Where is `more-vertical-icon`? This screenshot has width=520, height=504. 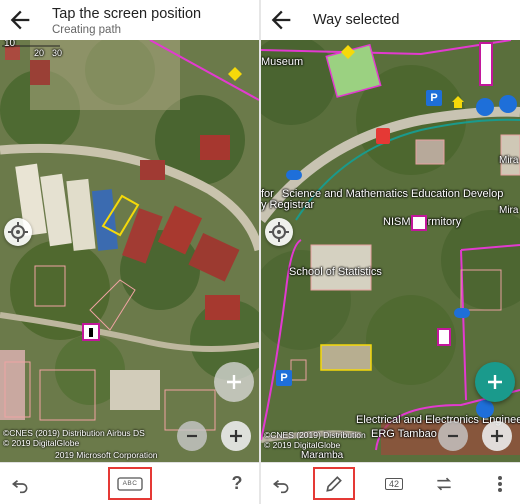
more-vertical-icon is located at coordinates (500, 483).